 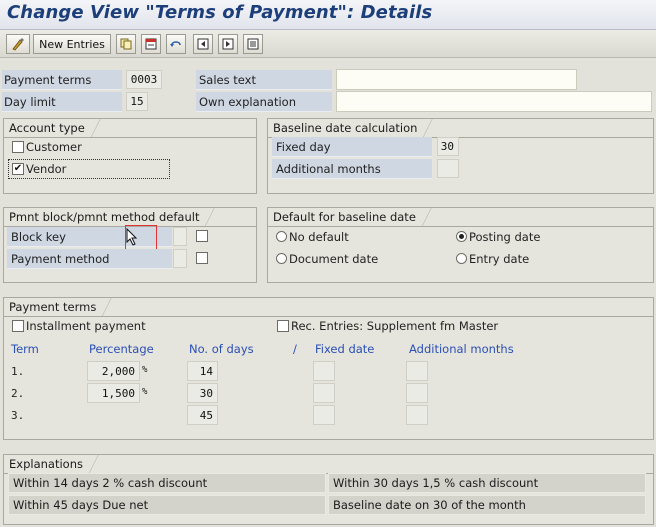 What do you see at coordinates (349, 217) in the screenshot?
I see `default-baseline-date-title: Default for baseline date` at bounding box center [349, 217].